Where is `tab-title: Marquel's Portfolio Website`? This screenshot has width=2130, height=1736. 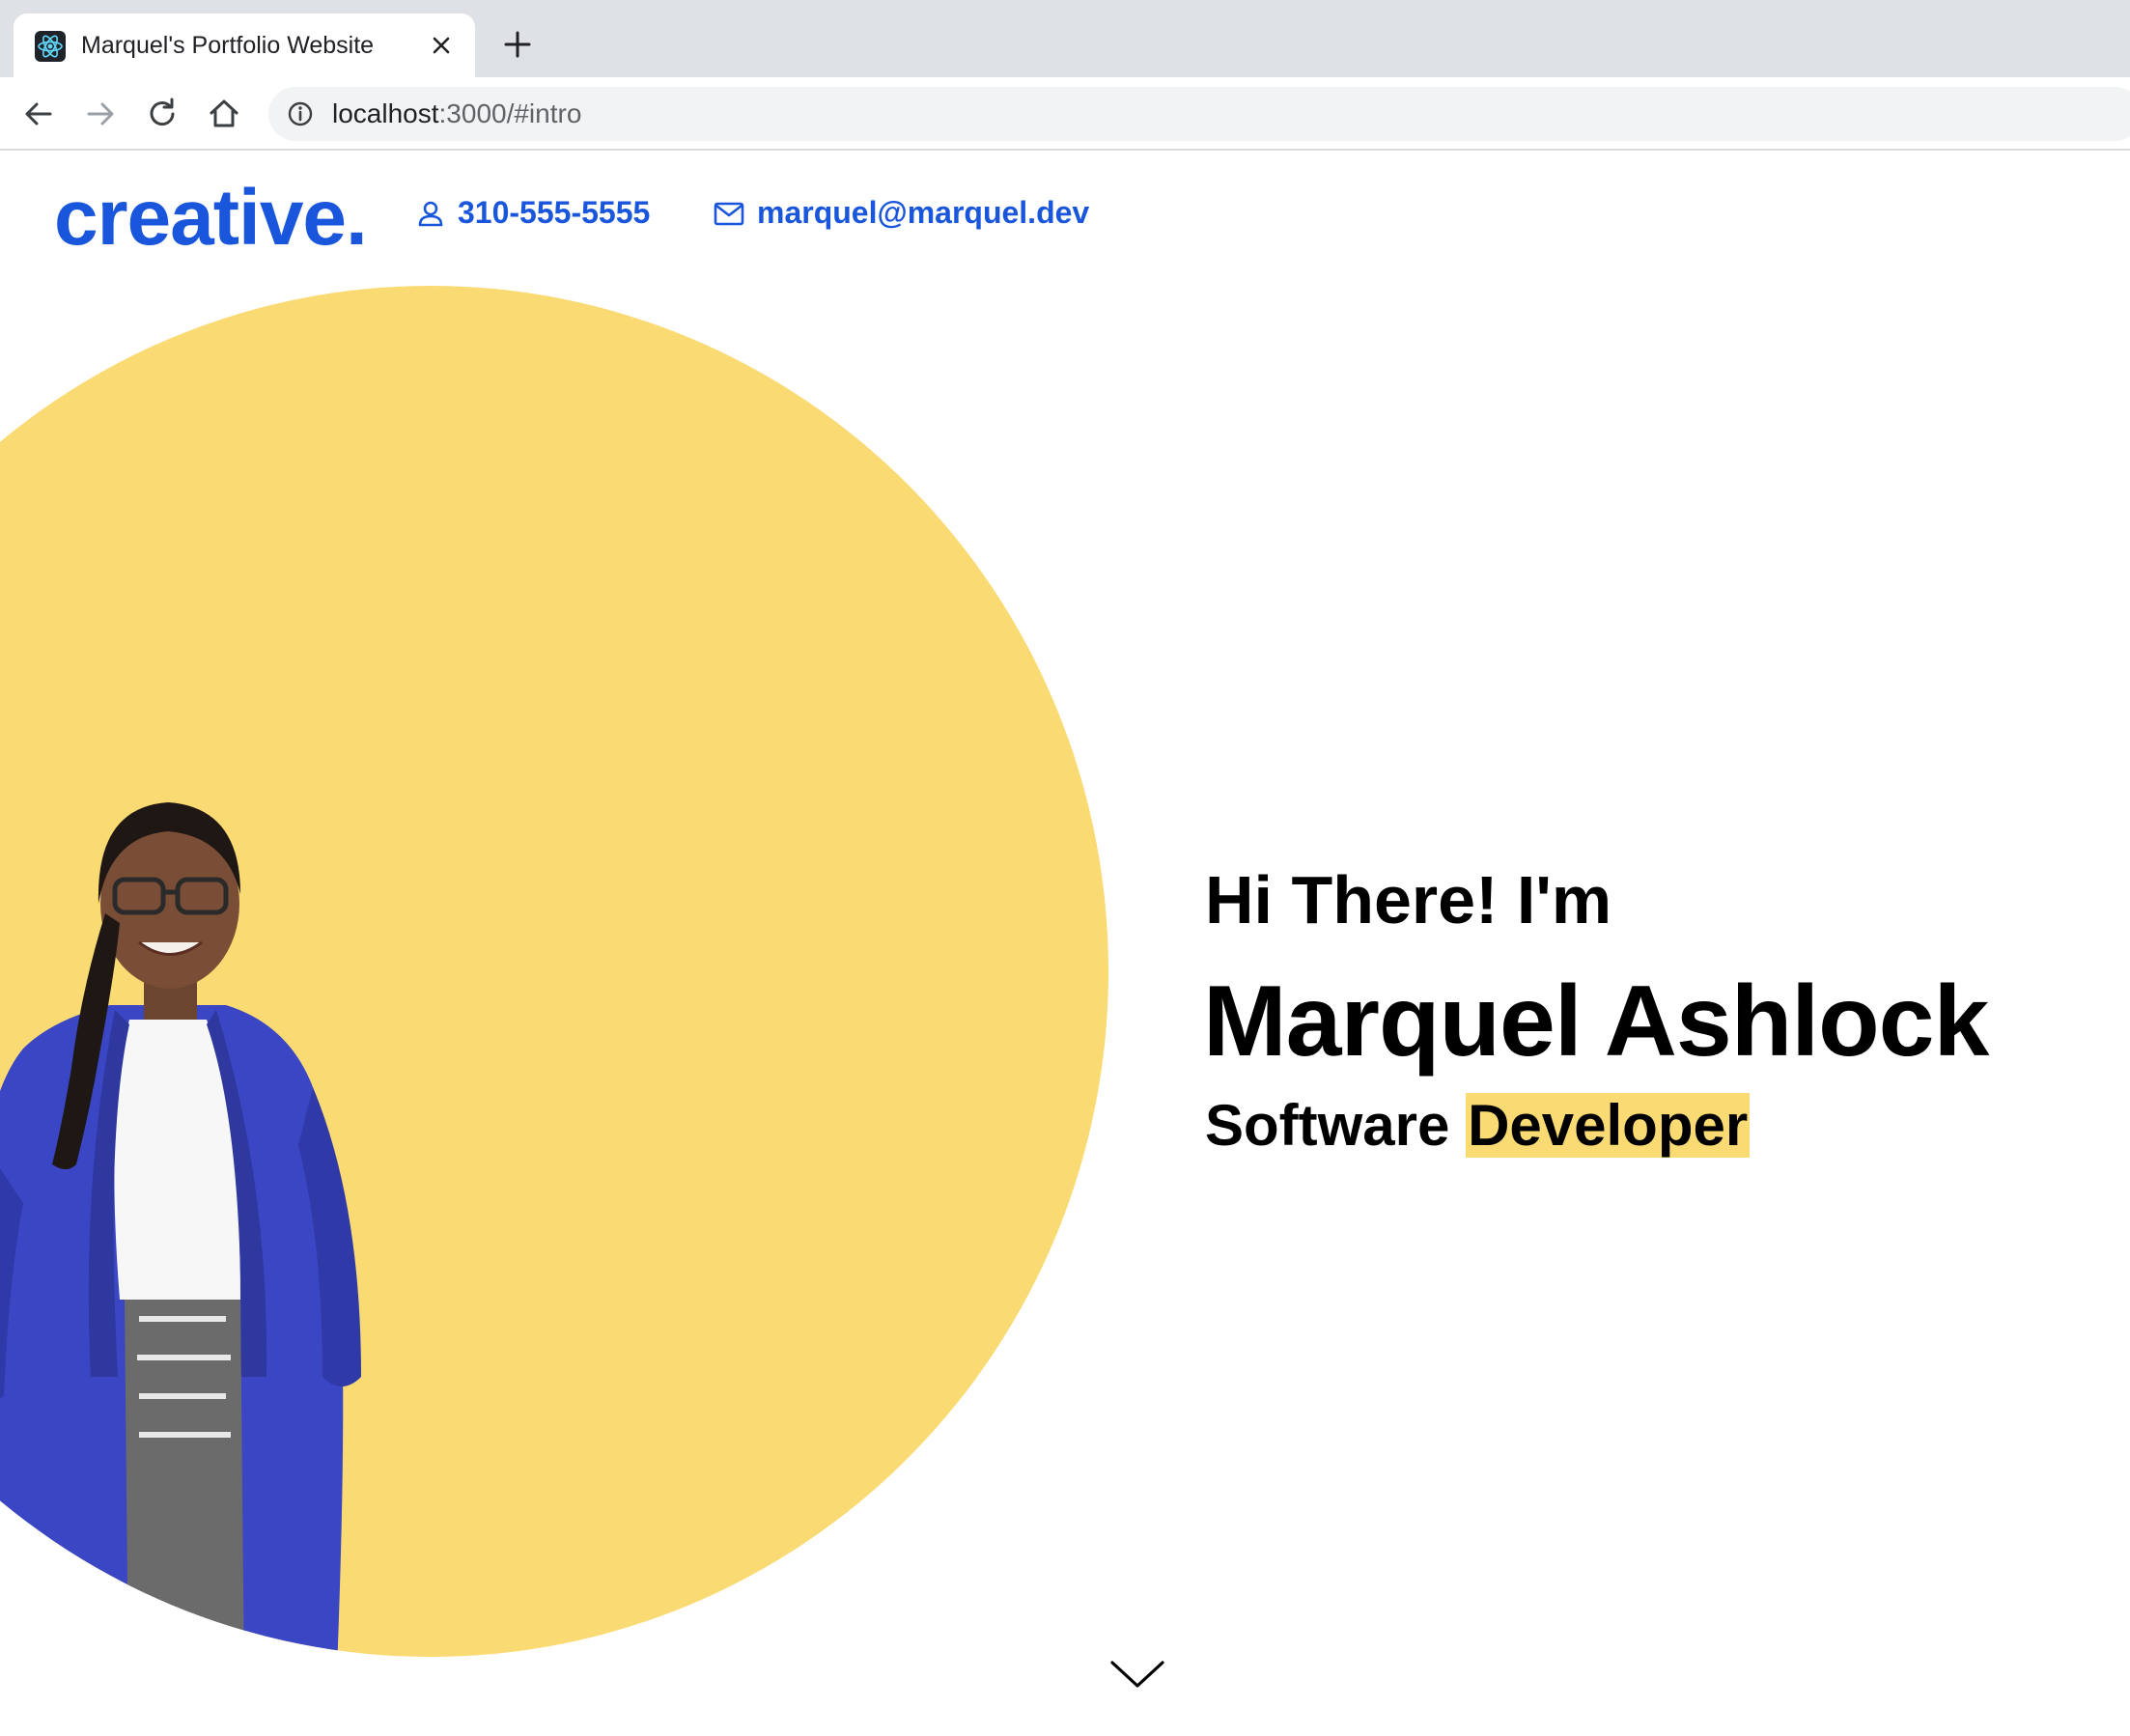 tab-title: Marquel's Portfolio Website is located at coordinates (228, 46).